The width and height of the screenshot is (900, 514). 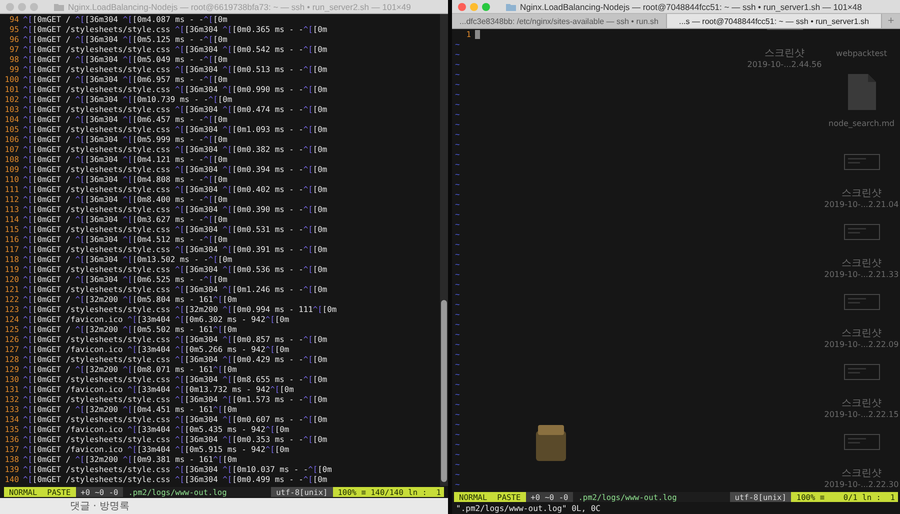 I want to click on window-title: Nginx.LoadBalancing-Nodejs — root@6619738bfa73: ~ — ssh • run_server2.sh — 101×49, so click(x=239, y=7).